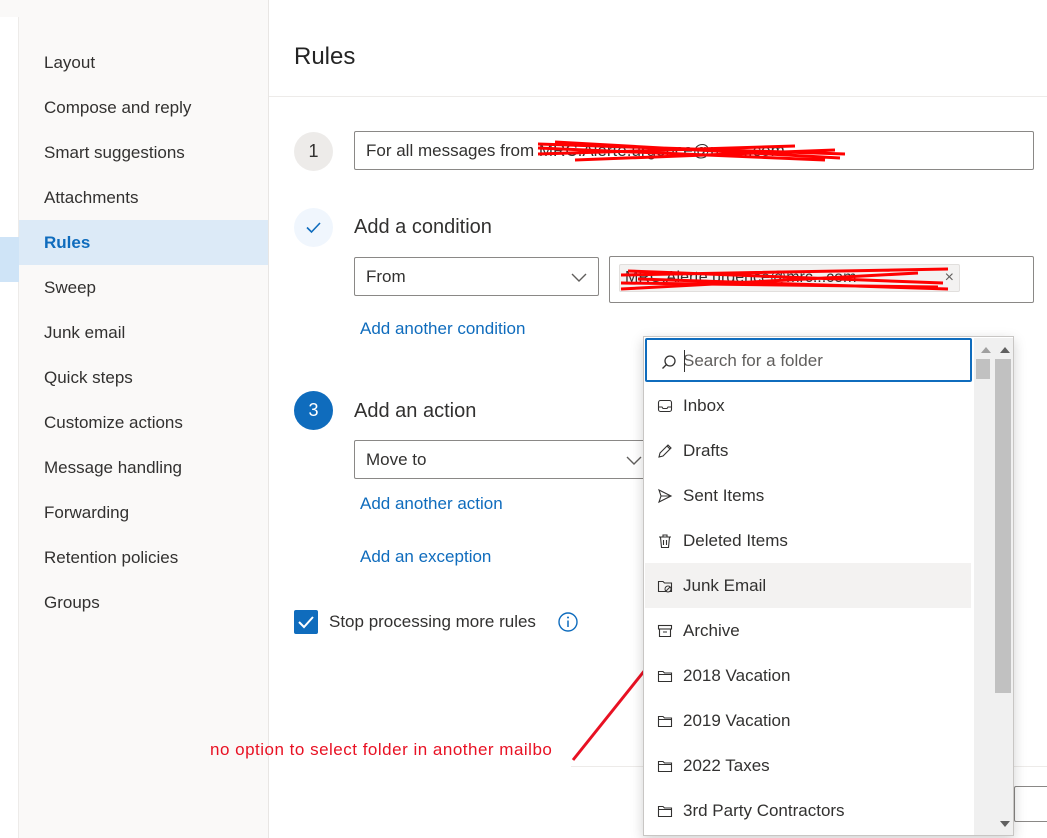 The image size is (1047, 838). Describe the element at coordinates (684, 361) in the screenshot. I see `text-caret` at that location.